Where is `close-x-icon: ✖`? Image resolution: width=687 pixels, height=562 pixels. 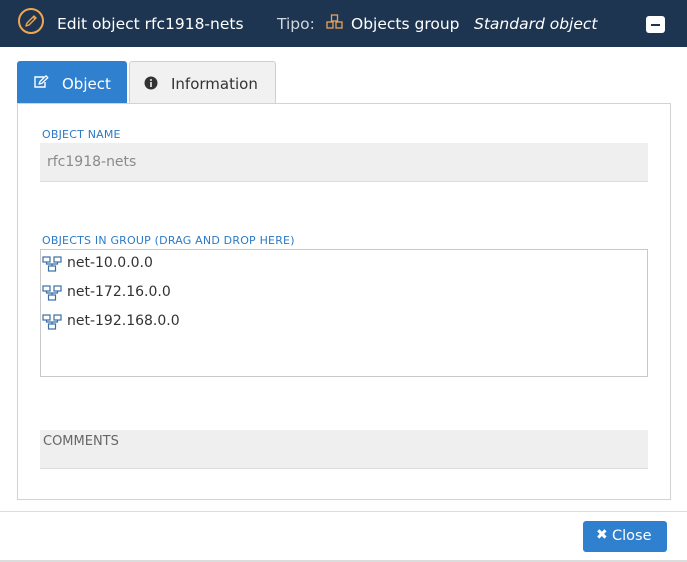 close-x-icon: ✖ is located at coordinates (602, 535).